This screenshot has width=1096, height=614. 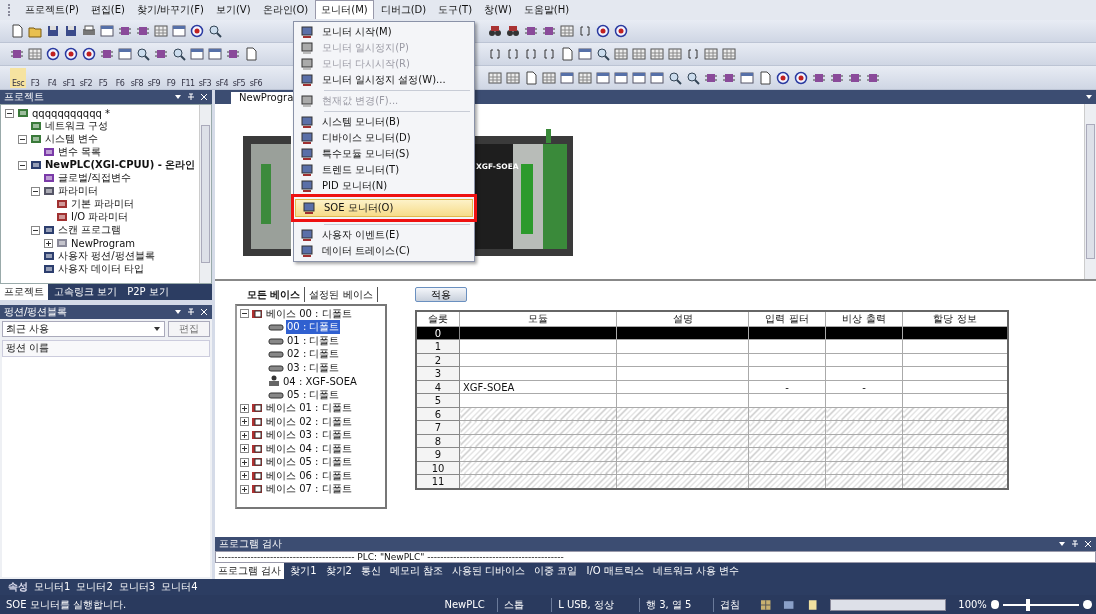 What do you see at coordinates (274, 294) in the screenshot?
I see `base-tab: 모든 베이스` at bounding box center [274, 294].